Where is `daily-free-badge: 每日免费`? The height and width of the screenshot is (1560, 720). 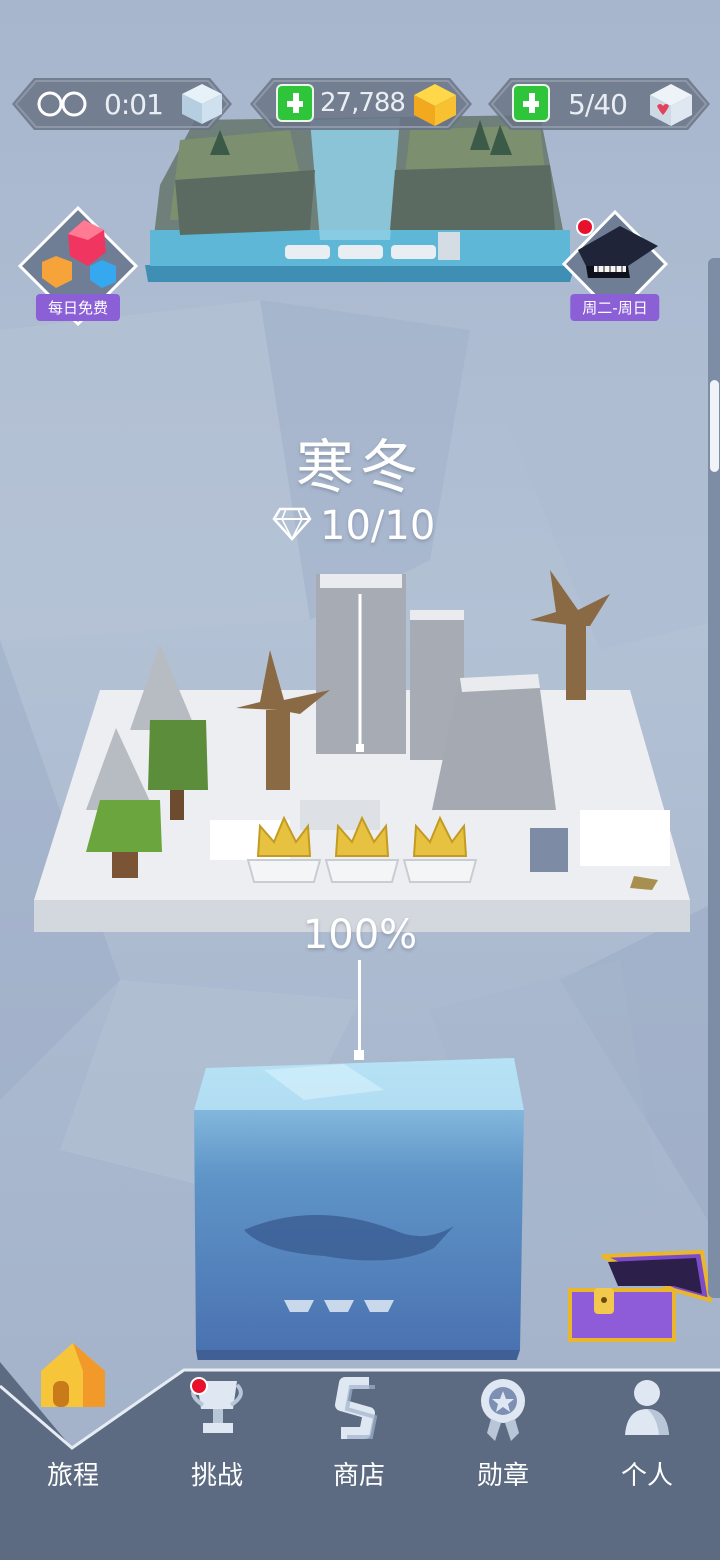
daily-free-badge: 每日免费 is located at coordinates (78, 266).